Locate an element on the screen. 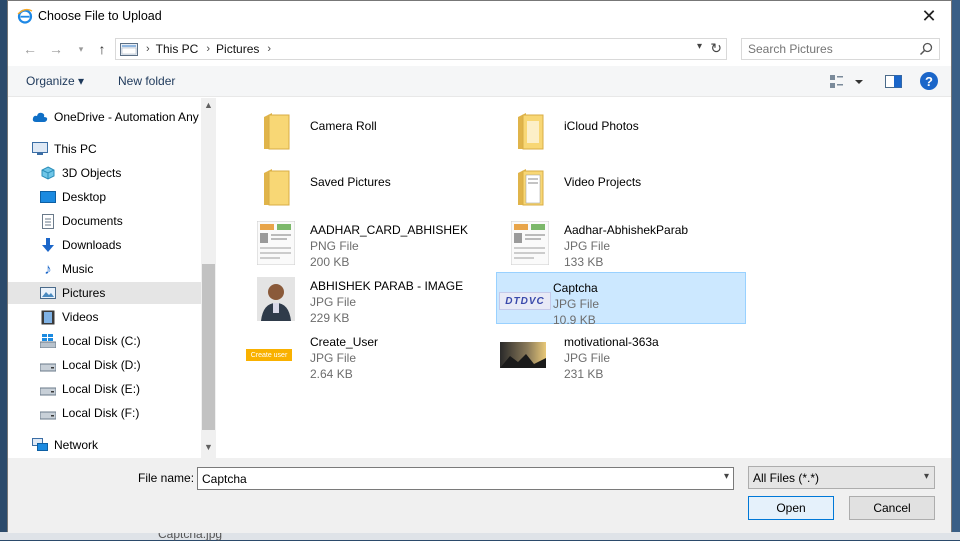  nav-label: Network is located at coordinates (76, 445).